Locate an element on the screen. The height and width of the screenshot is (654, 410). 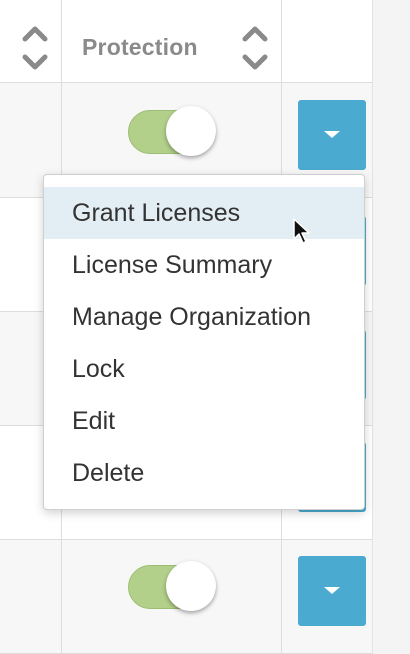
menu-item-lock: Lock is located at coordinates (204, 369).